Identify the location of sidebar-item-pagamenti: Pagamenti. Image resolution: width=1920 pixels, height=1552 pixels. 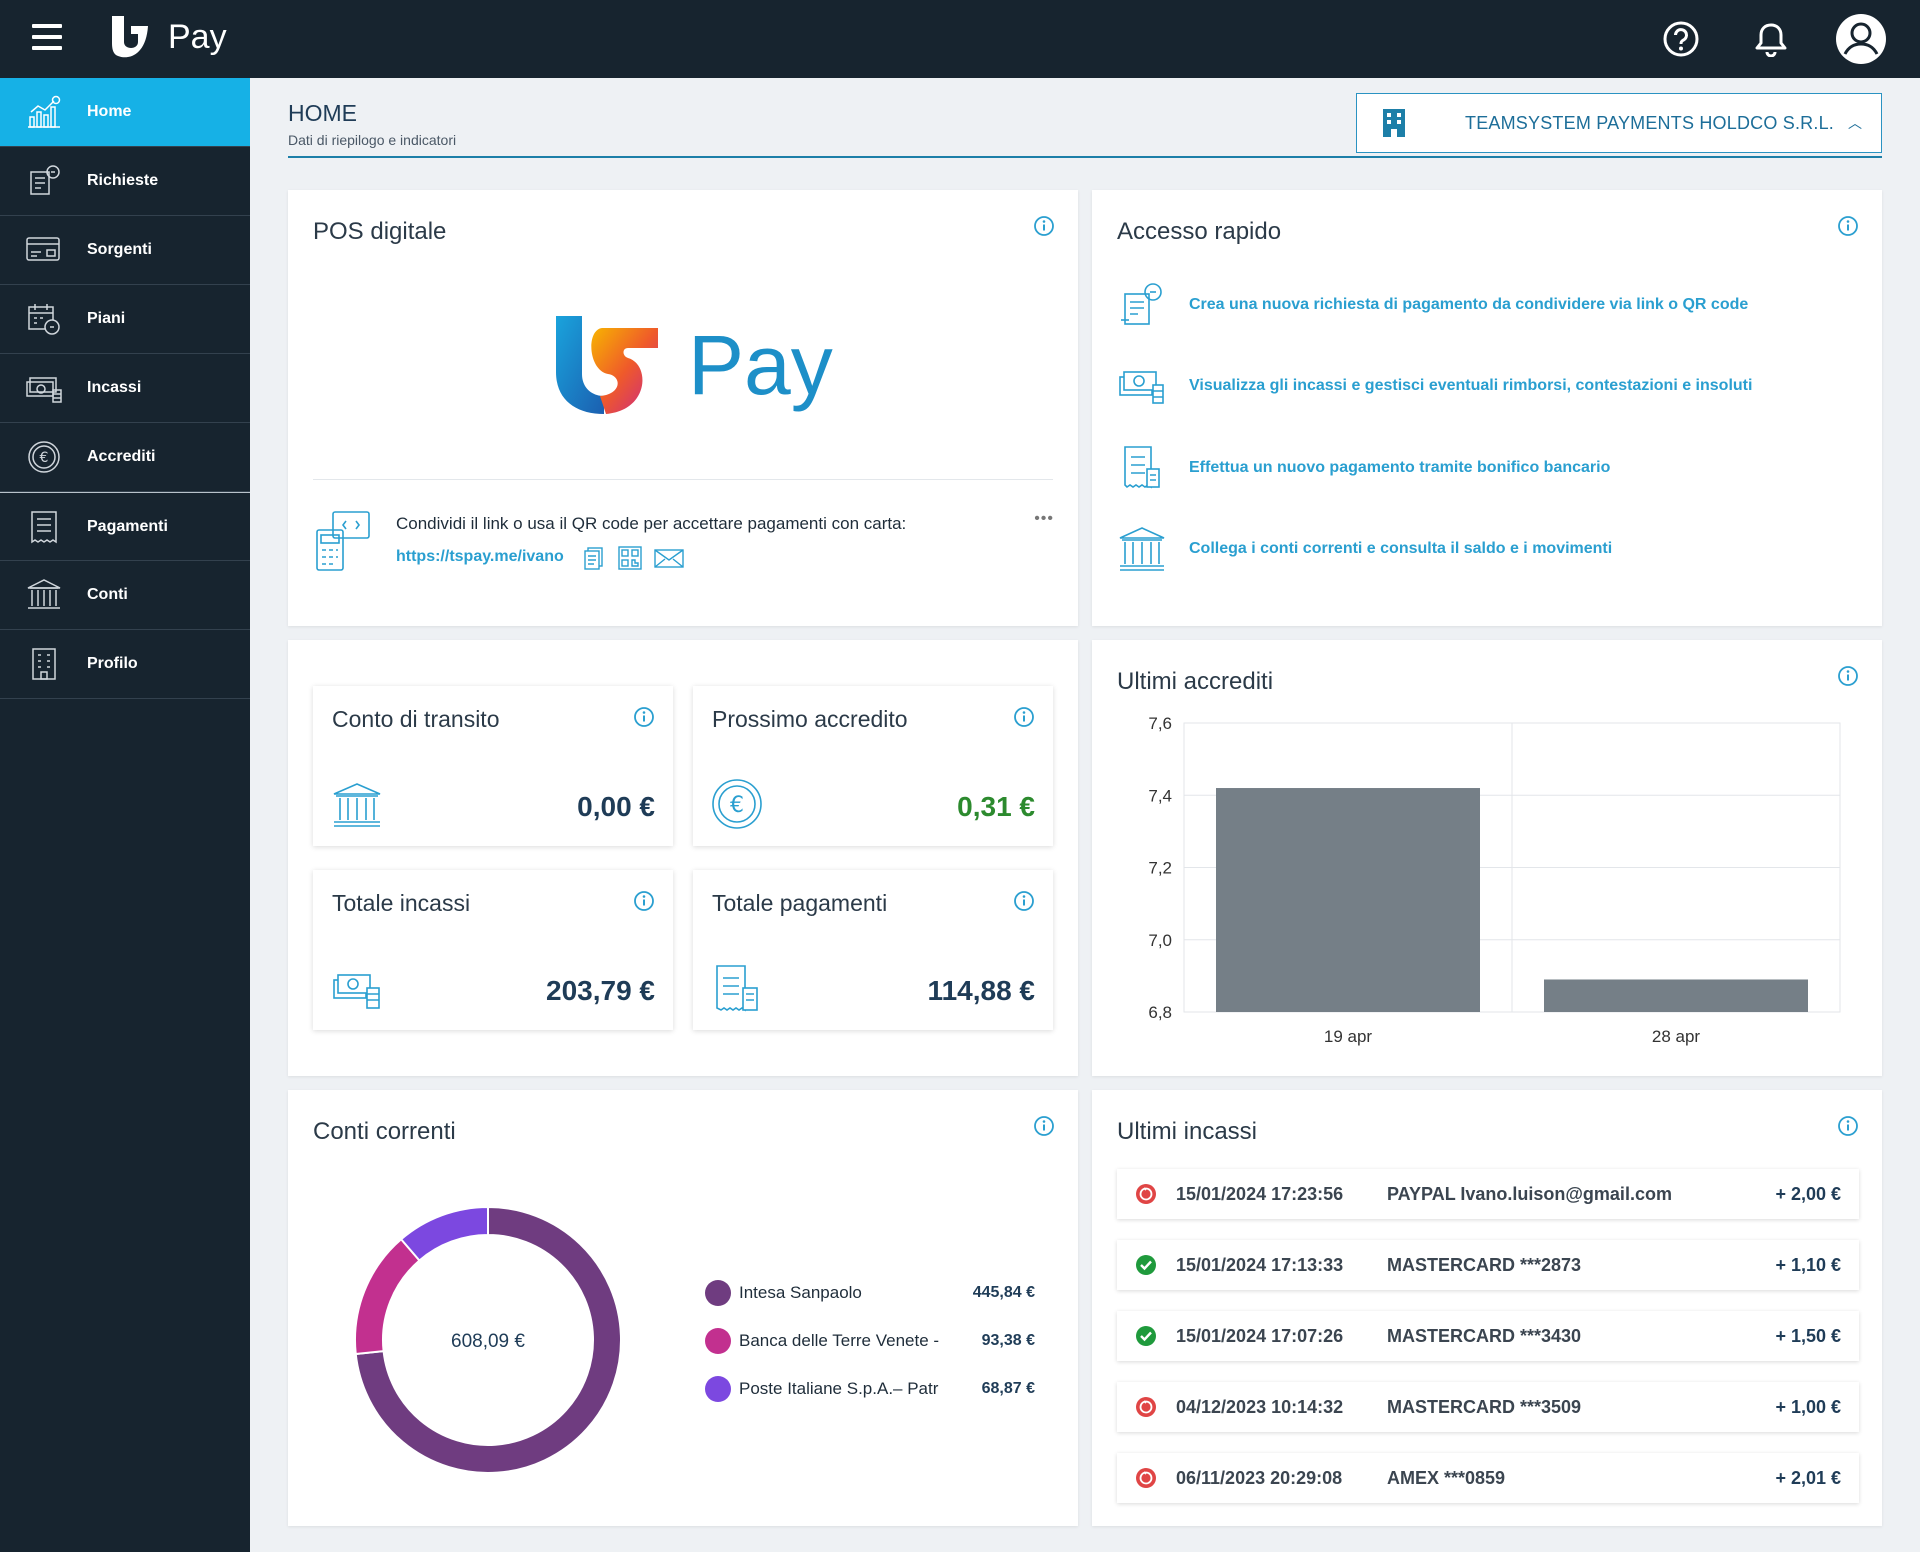
(125, 526).